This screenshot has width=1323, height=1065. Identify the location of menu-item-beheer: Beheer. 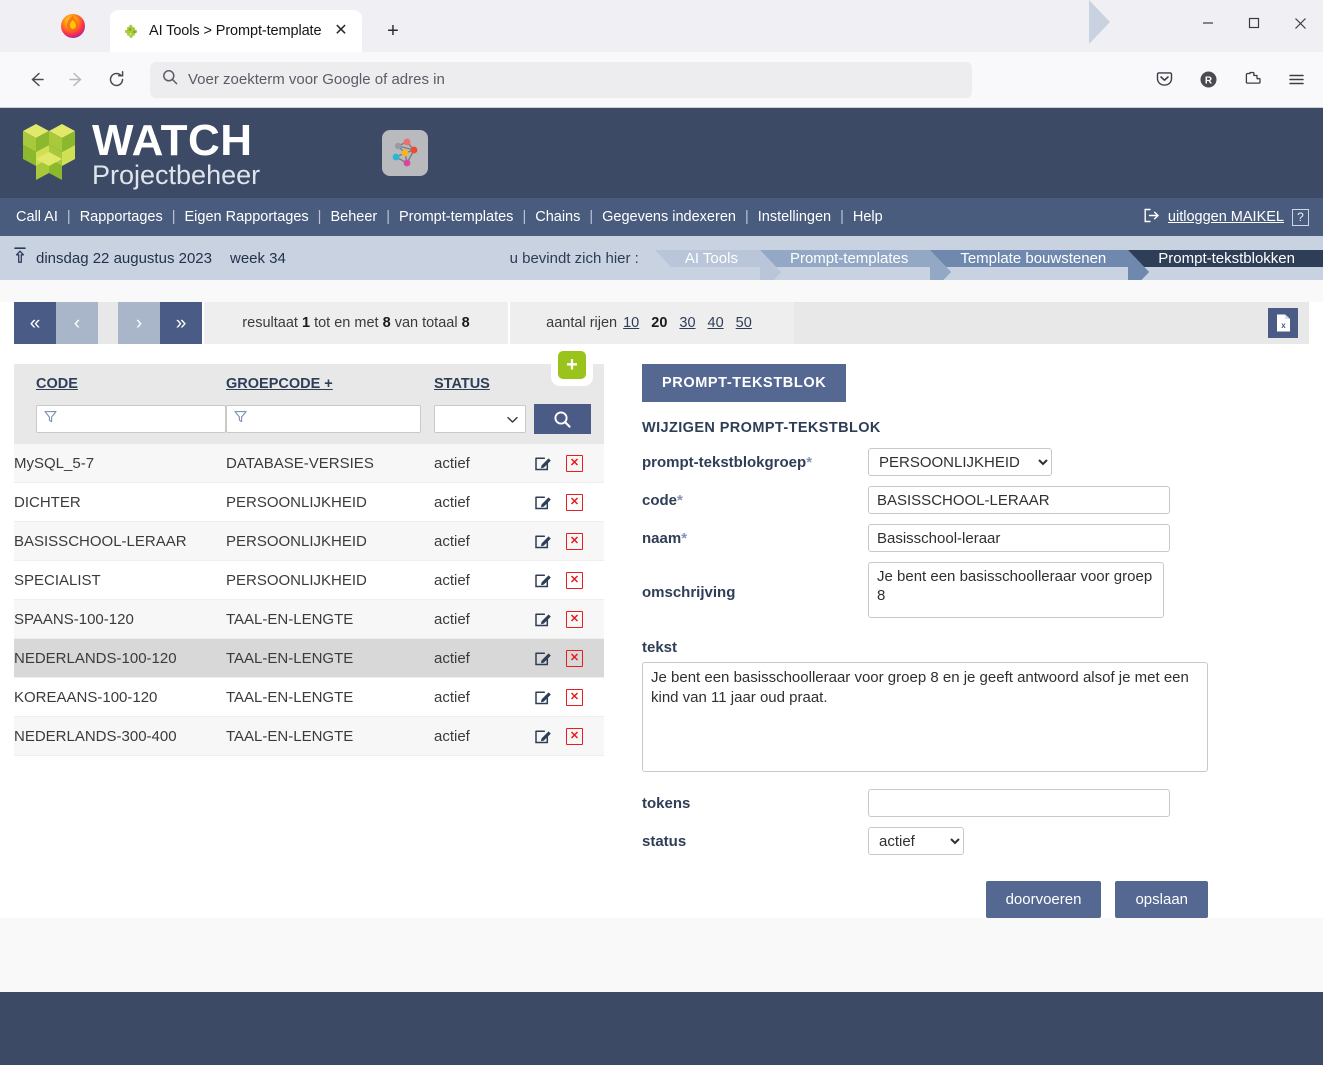
(353, 217).